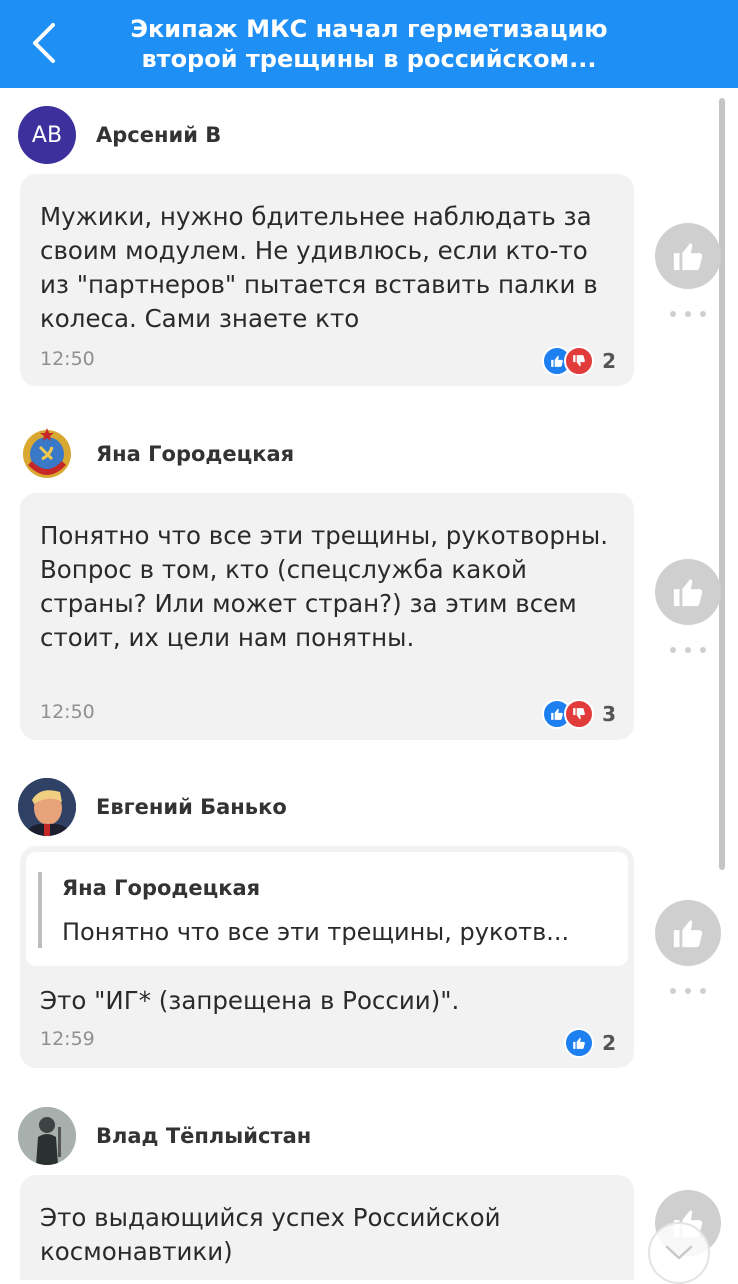  I want to click on quote-bar, so click(40, 910).